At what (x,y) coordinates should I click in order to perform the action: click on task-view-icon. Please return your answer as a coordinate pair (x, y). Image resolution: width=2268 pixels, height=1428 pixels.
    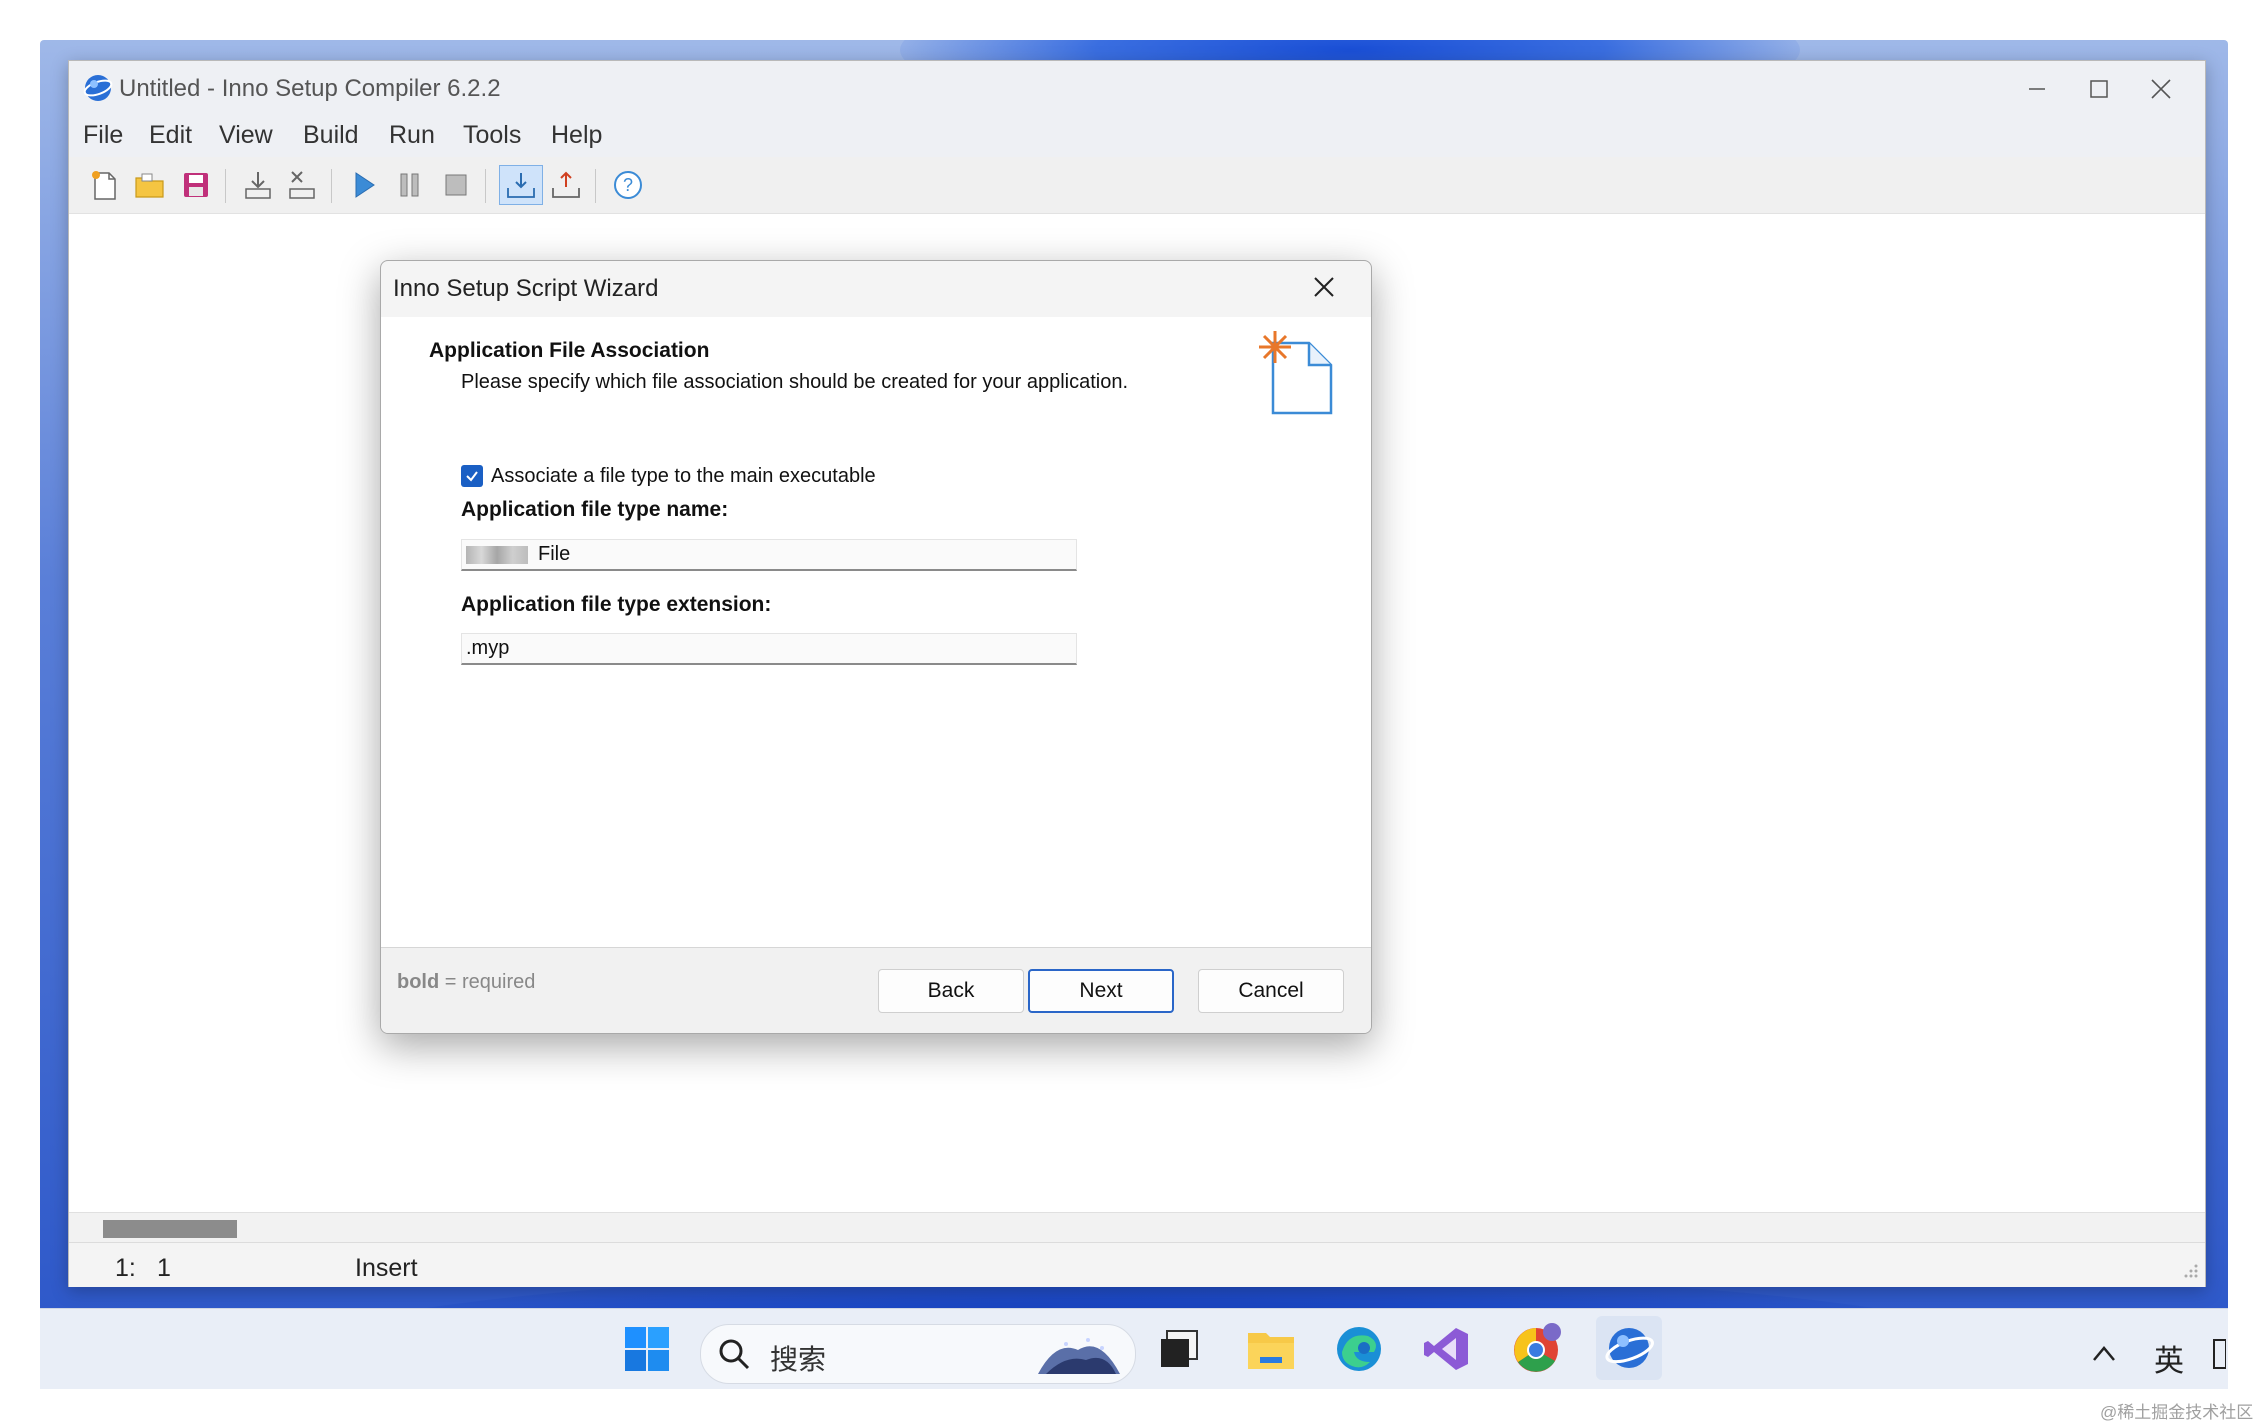
    Looking at the image, I should click on (1179, 1348).